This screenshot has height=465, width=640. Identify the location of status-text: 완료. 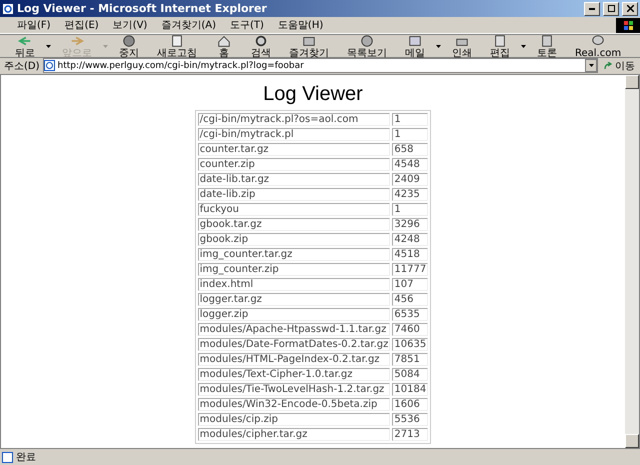
(26, 457).